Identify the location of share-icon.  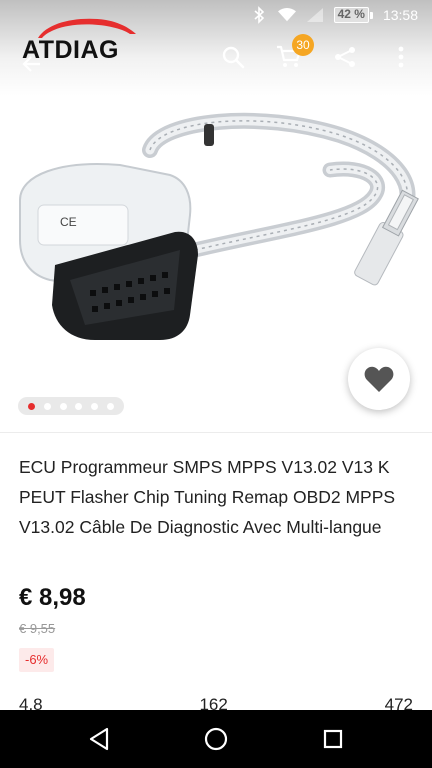
(345, 57).